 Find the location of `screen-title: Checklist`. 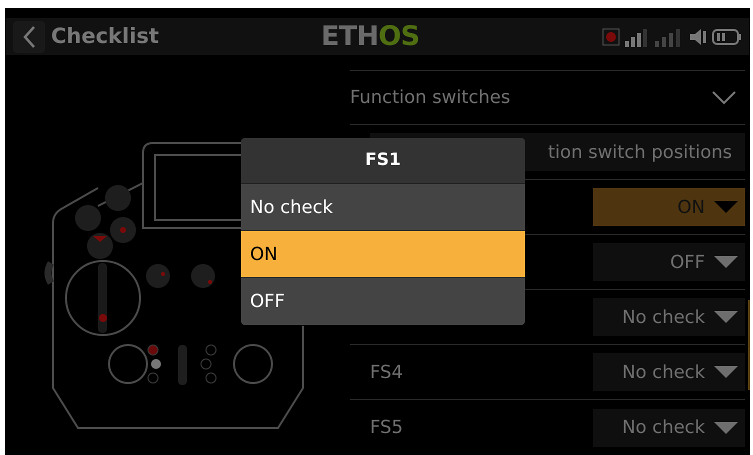

screen-title: Checklist is located at coordinates (105, 36).